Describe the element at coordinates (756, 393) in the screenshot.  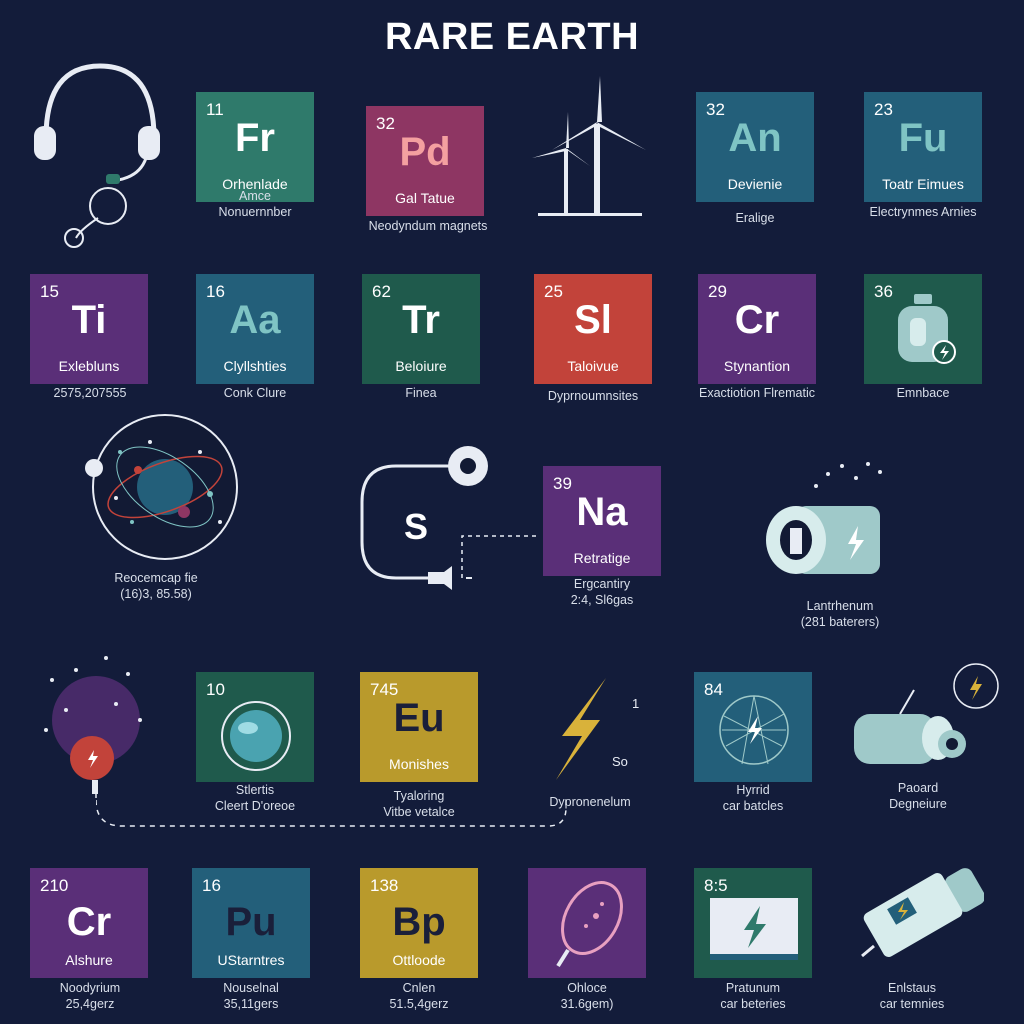
I see `caption-cr: Exactiotion Flrematic` at that location.